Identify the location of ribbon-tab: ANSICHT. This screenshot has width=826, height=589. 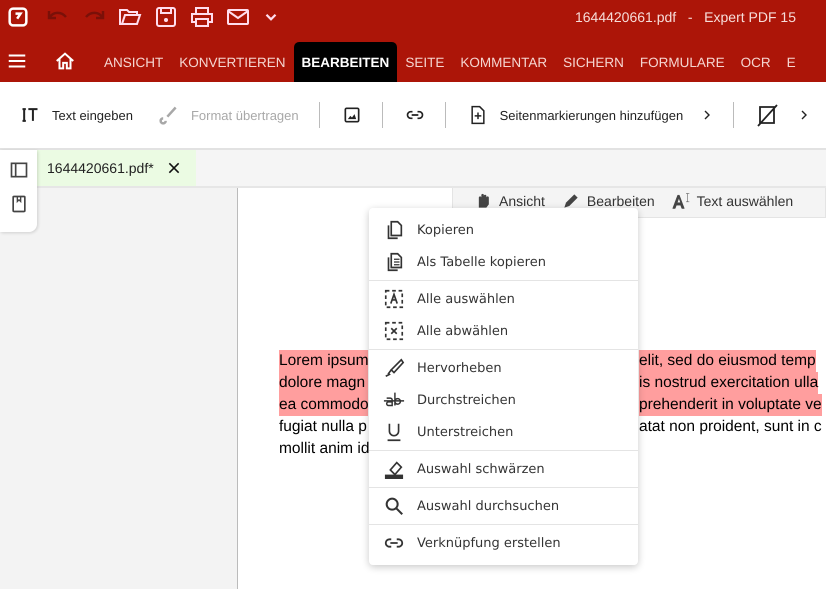
(134, 62).